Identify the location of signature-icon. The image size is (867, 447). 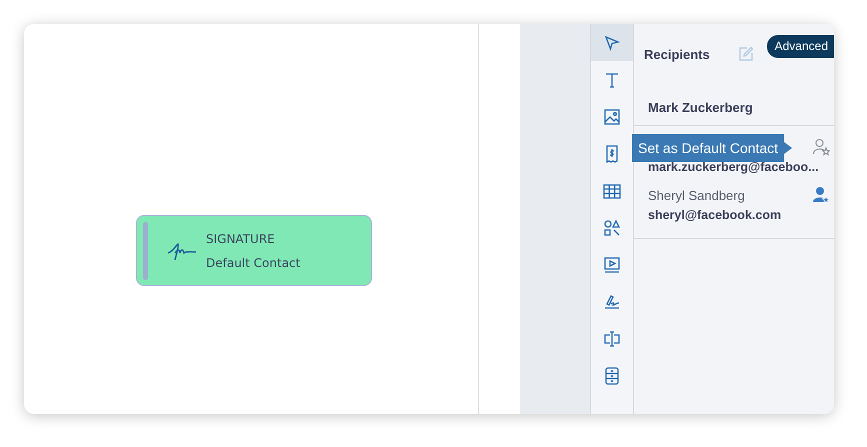
(182, 250).